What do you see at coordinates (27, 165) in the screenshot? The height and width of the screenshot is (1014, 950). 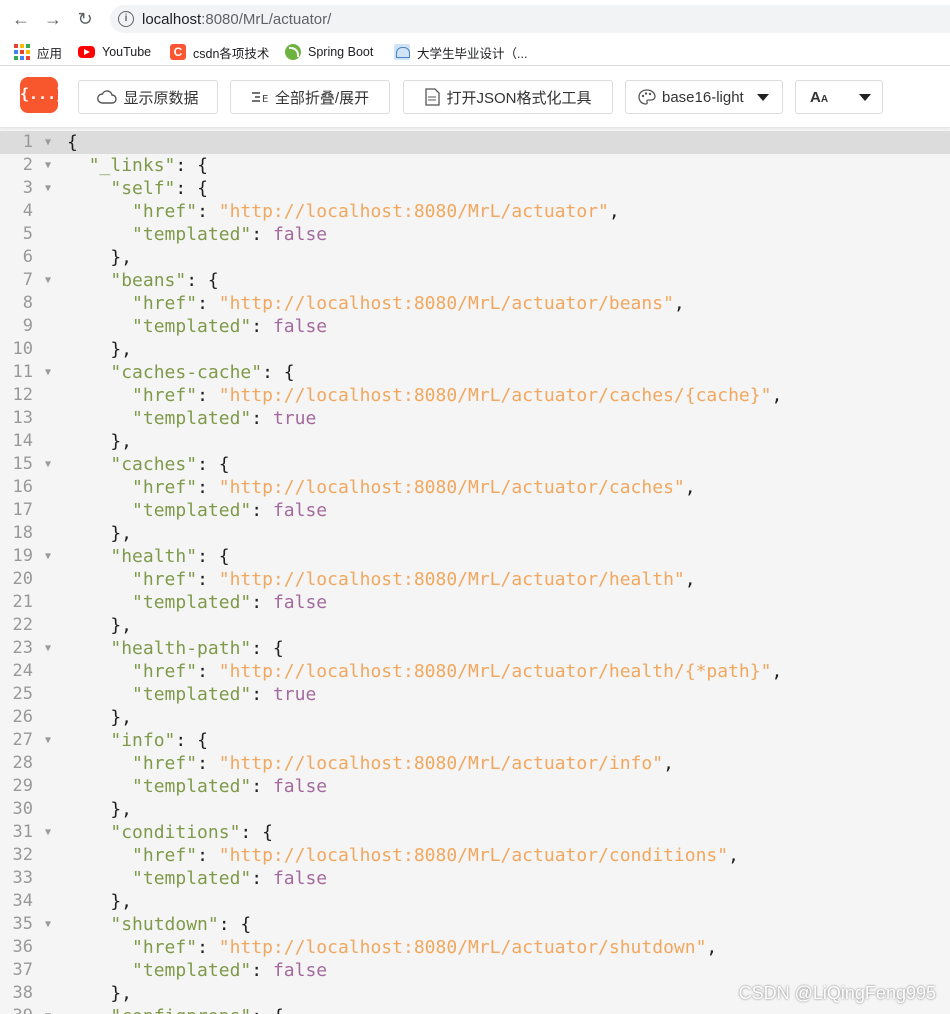 I see `line-number: 2` at bounding box center [27, 165].